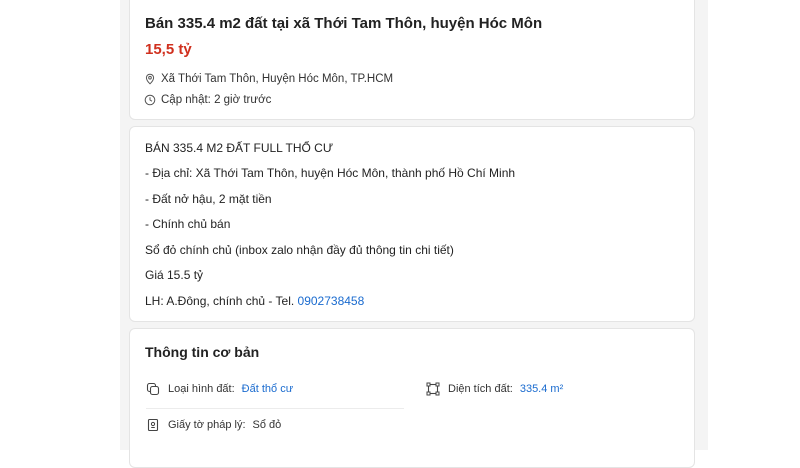 The width and height of the screenshot is (800, 468). Describe the element at coordinates (331, 301) in the screenshot. I see `phone-link: 0902738458` at that location.